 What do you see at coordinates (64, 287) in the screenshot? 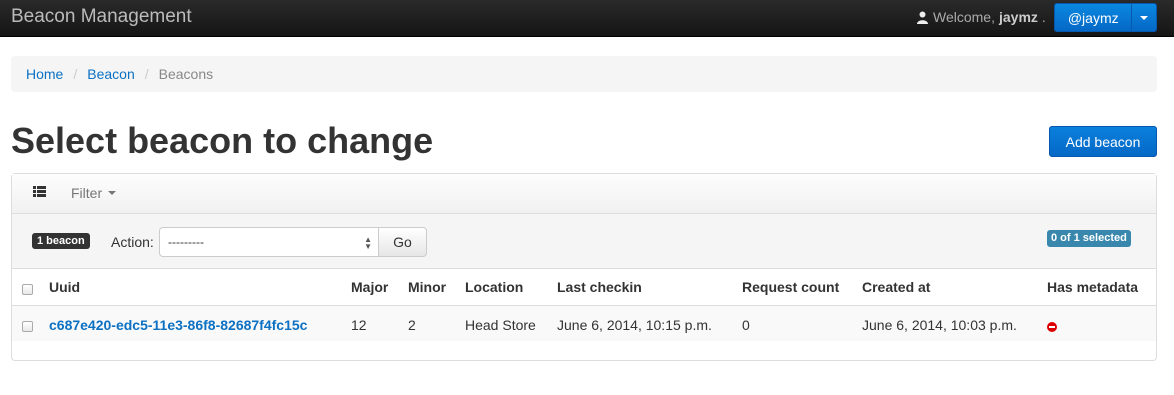
I see `column-header-uuid: Uuid` at bounding box center [64, 287].